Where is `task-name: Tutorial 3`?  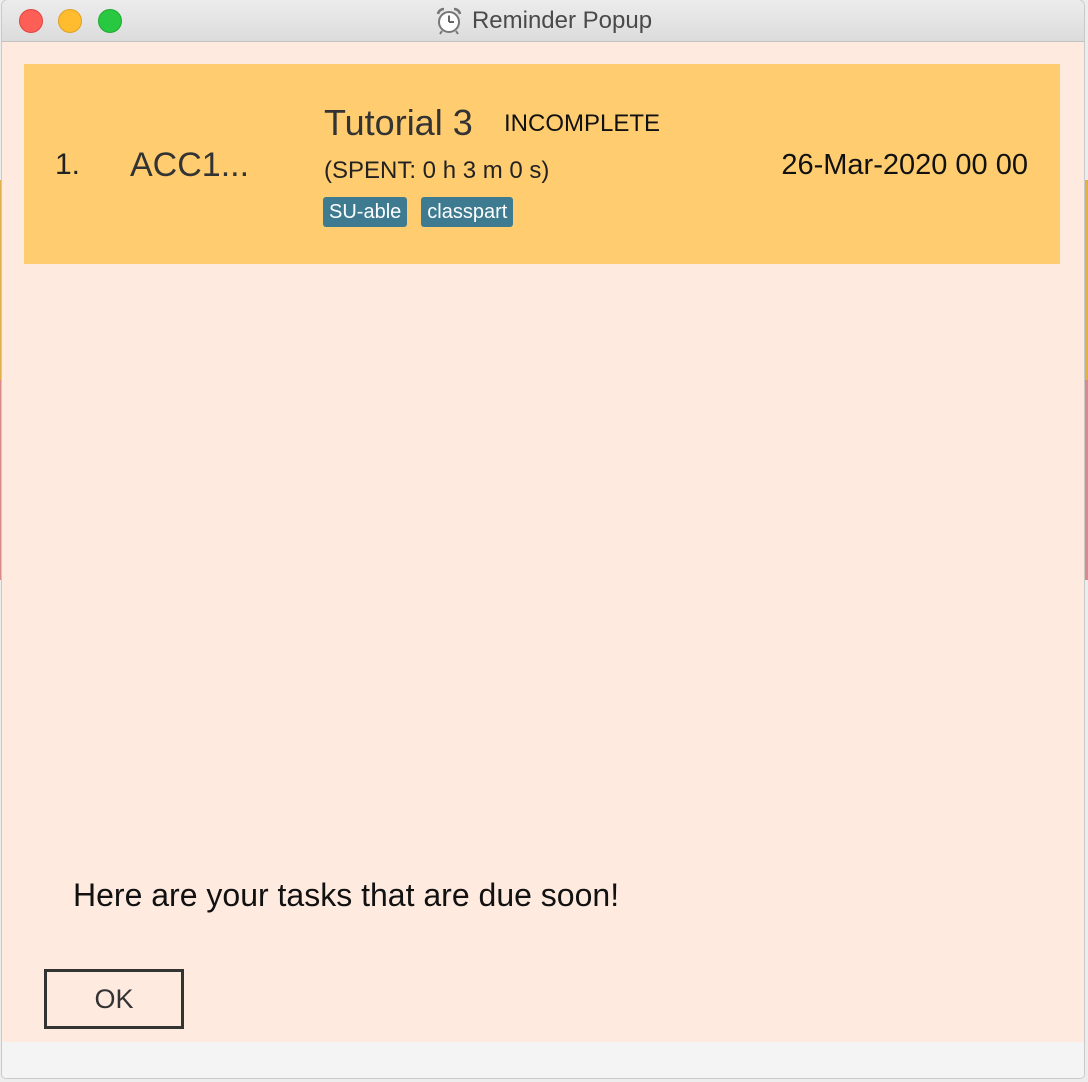 task-name: Tutorial 3 is located at coordinates (398, 122).